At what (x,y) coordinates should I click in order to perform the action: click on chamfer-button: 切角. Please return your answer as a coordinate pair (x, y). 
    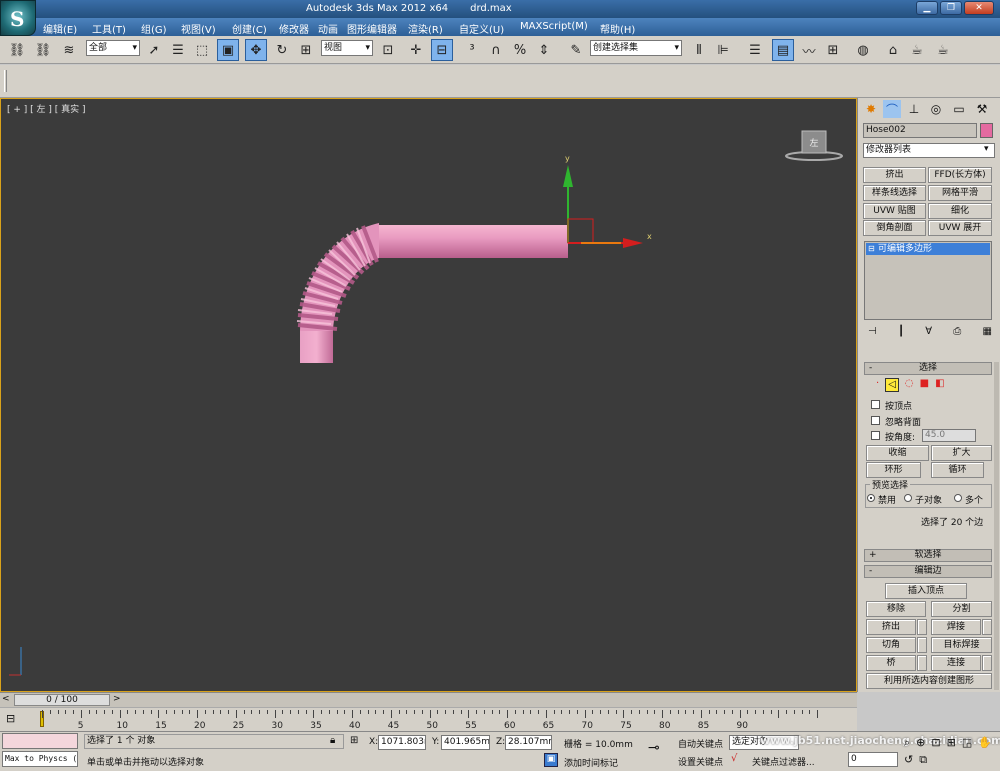
    Looking at the image, I should click on (891, 645).